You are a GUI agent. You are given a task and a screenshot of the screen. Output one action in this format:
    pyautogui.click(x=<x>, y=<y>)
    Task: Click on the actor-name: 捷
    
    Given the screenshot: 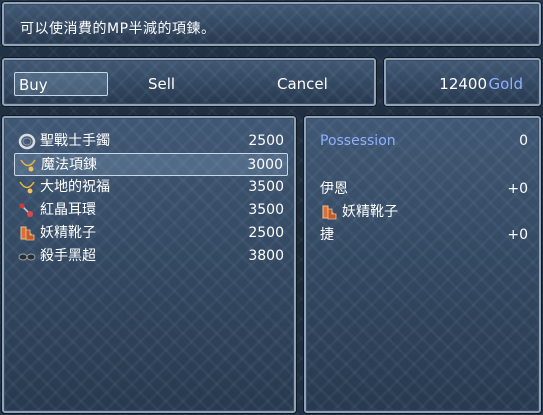 What is the action you would take?
    pyautogui.click(x=327, y=235)
    